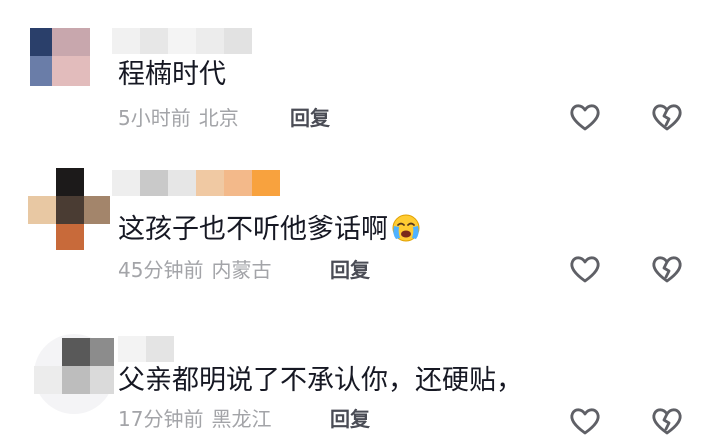  Describe the element at coordinates (241, 419) in the screenshot. I see `comment-location: 黑龙江` at that location.